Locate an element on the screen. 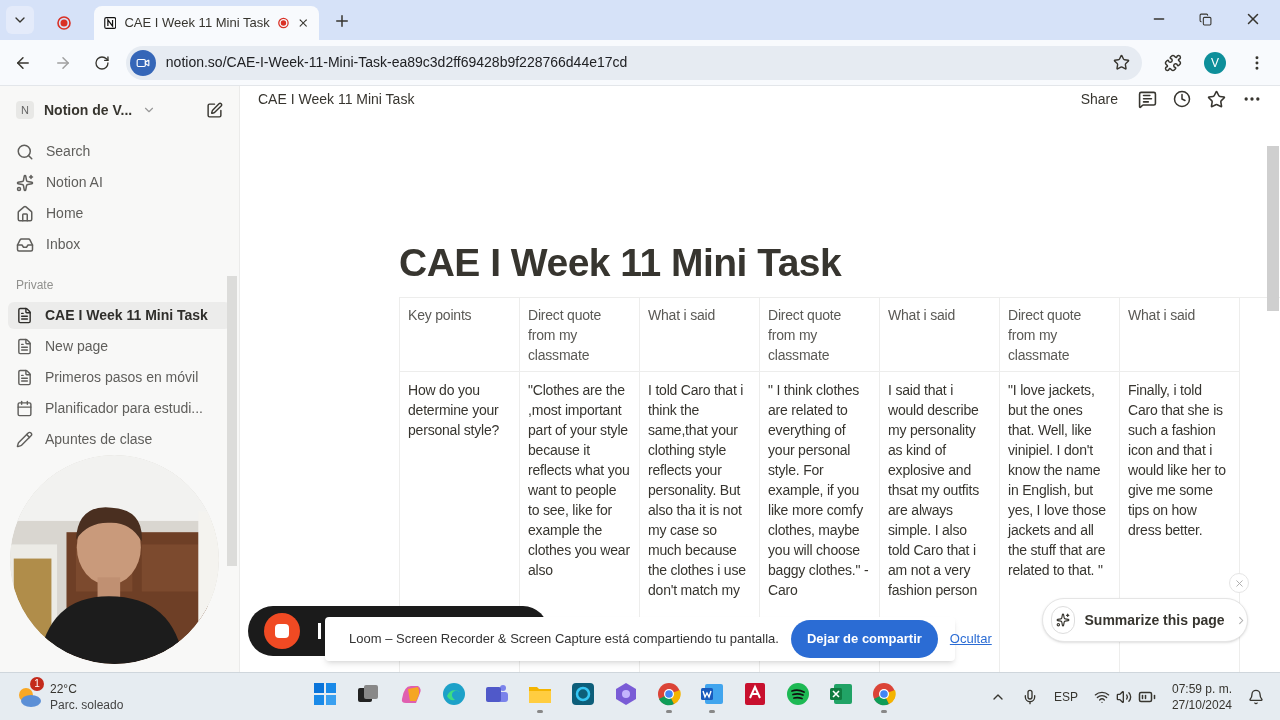 The height and width of the screenshot is (720, 1280). sparkle-icon is located at coordinates (25, 182).